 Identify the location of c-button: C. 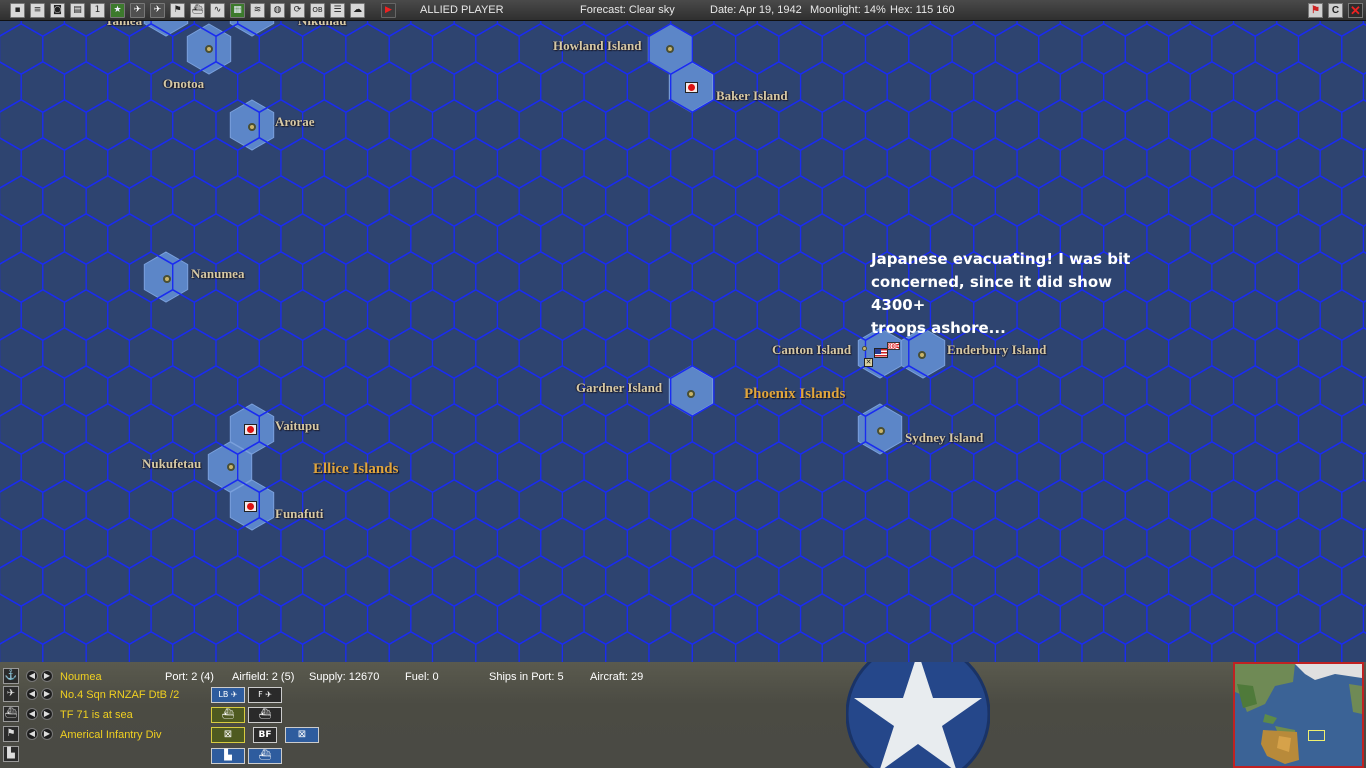
(1335, 10).